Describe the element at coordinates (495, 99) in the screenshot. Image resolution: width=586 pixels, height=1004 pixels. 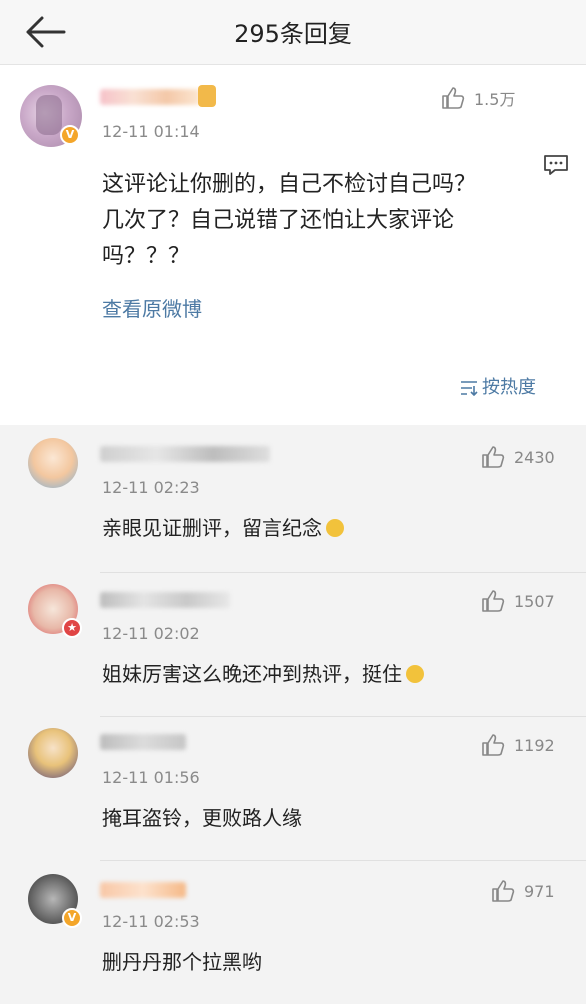
I see `like-count: 1.5万` at that location.